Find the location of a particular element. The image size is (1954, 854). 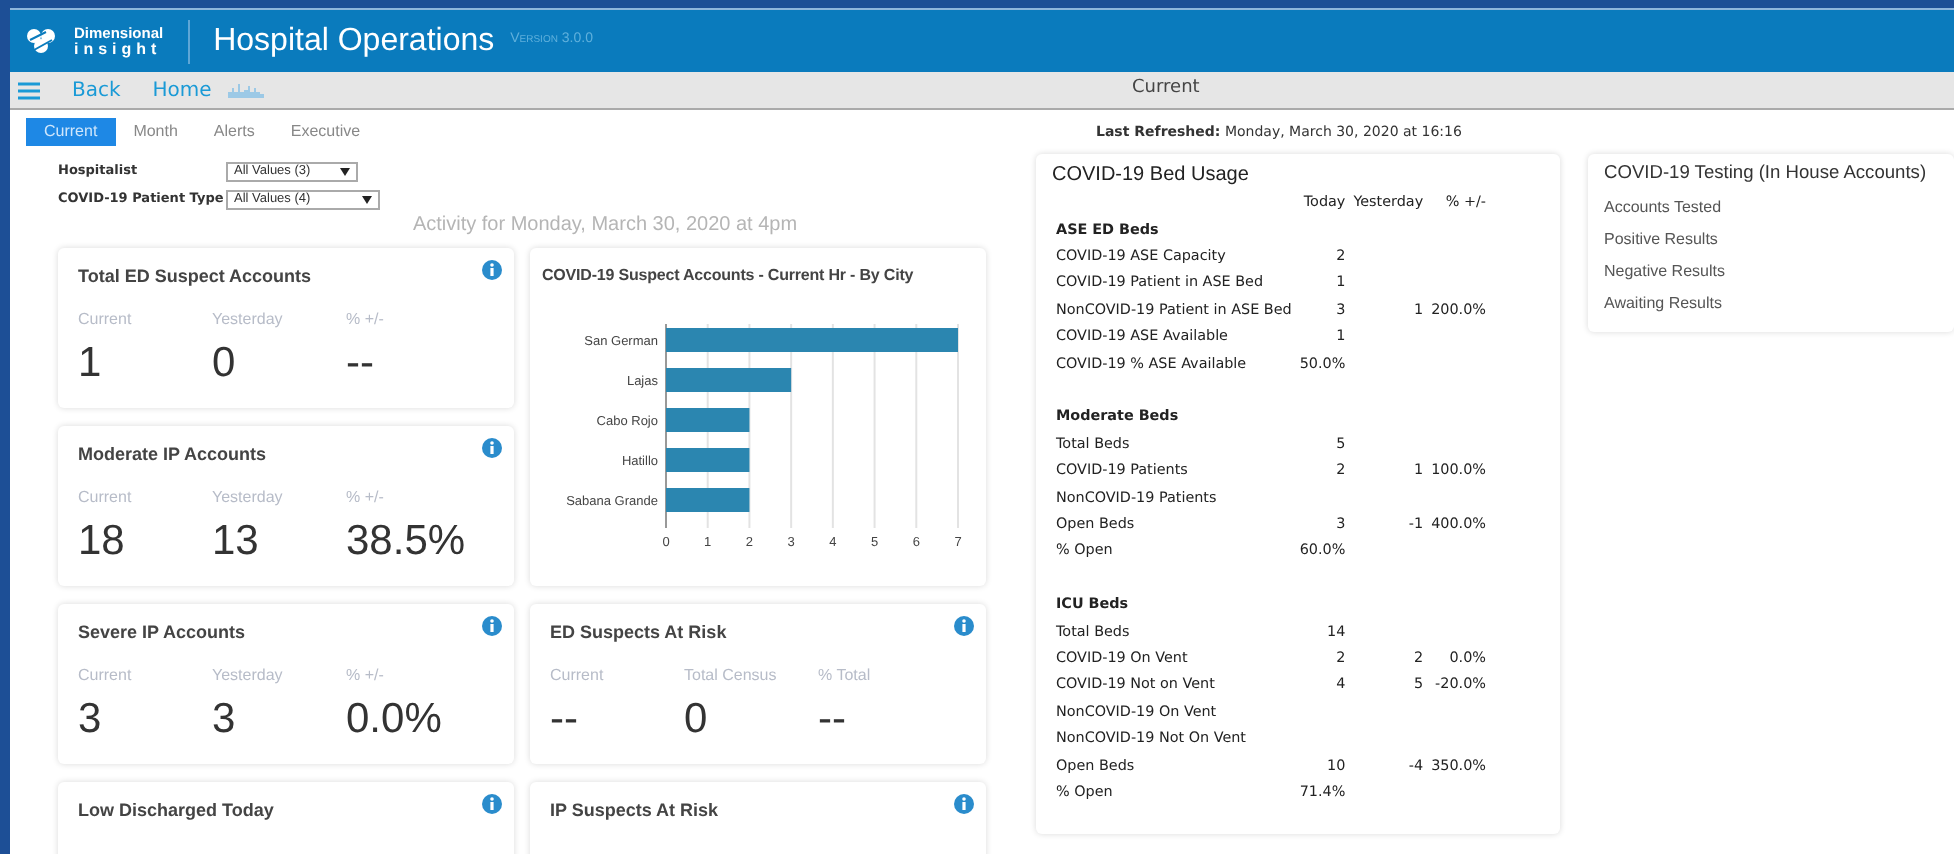

tab: Alerts is located at coordinates (234, 132).